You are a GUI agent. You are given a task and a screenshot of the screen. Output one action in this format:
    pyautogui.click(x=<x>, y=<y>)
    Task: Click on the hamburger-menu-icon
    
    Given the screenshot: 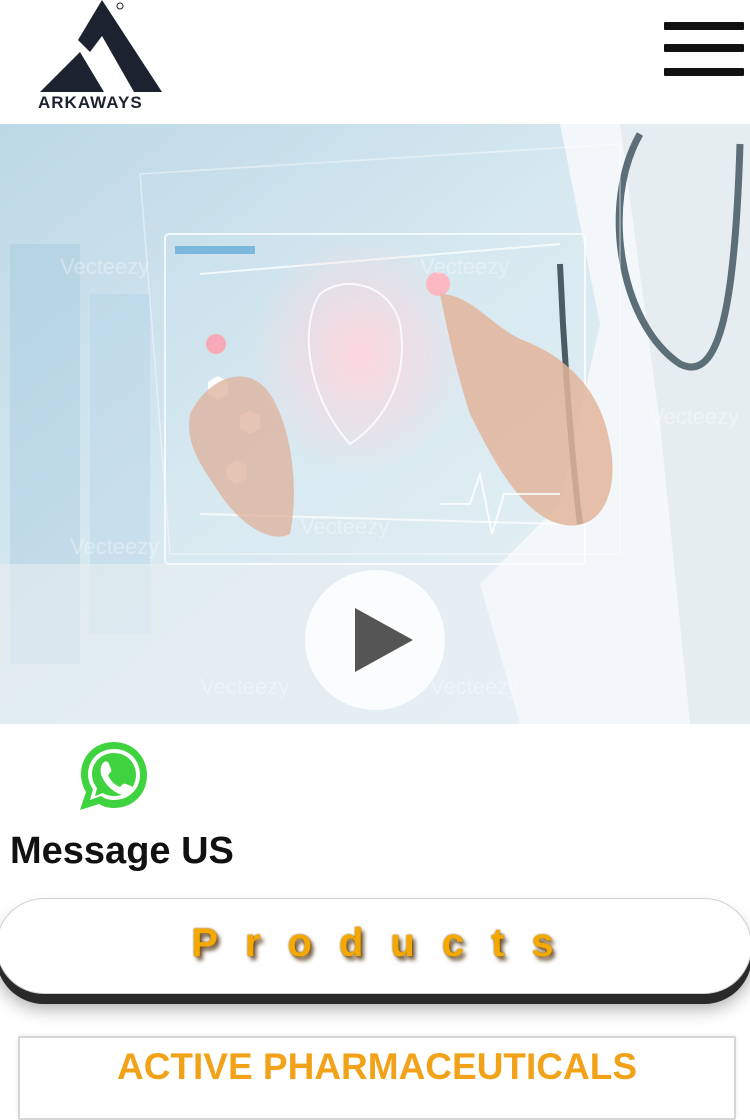 What is the action you would take?
    pyautogui.click(x=703, y=51)
    